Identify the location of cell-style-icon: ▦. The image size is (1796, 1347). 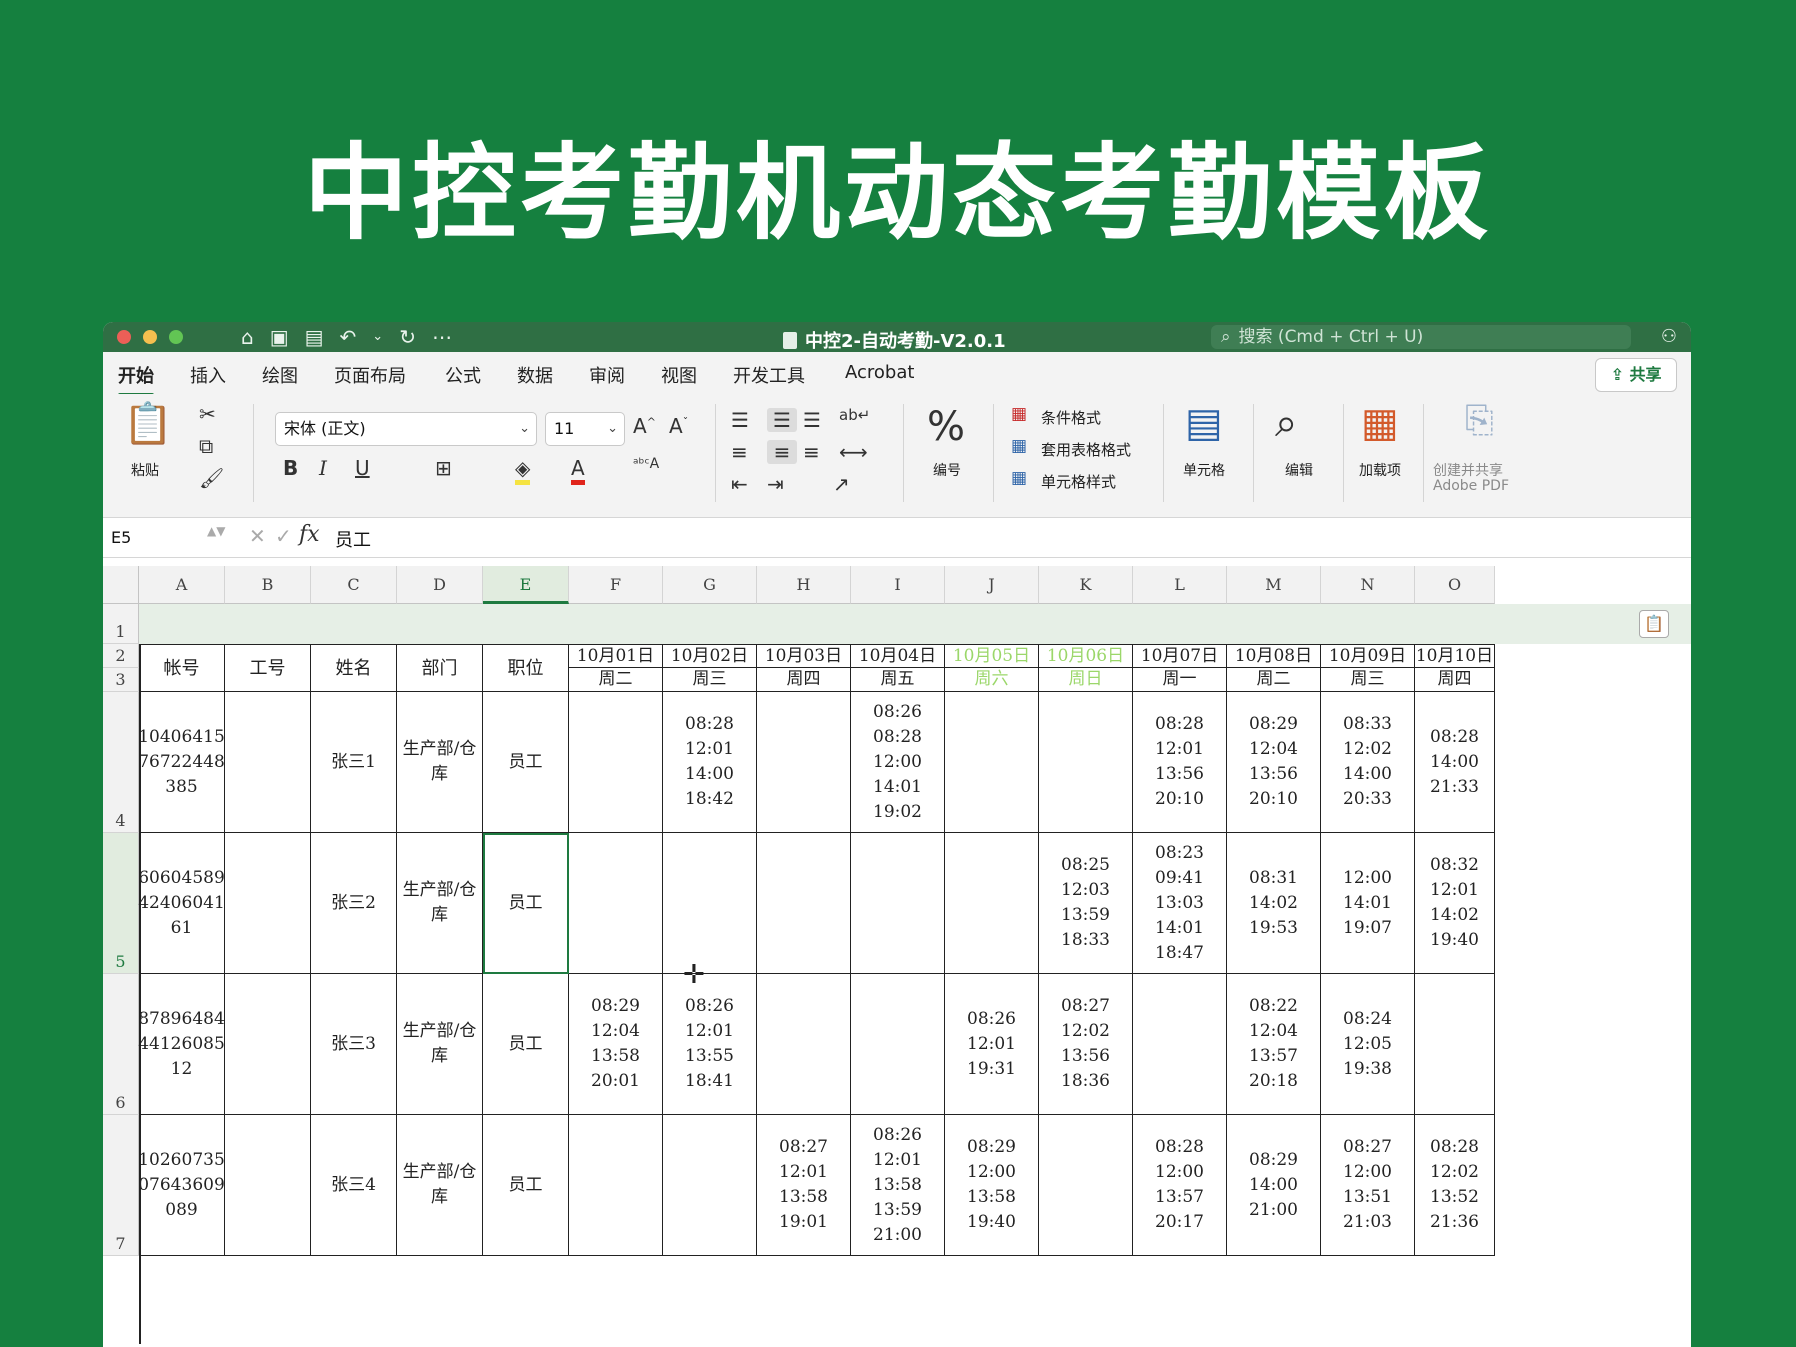
(1019, 478).